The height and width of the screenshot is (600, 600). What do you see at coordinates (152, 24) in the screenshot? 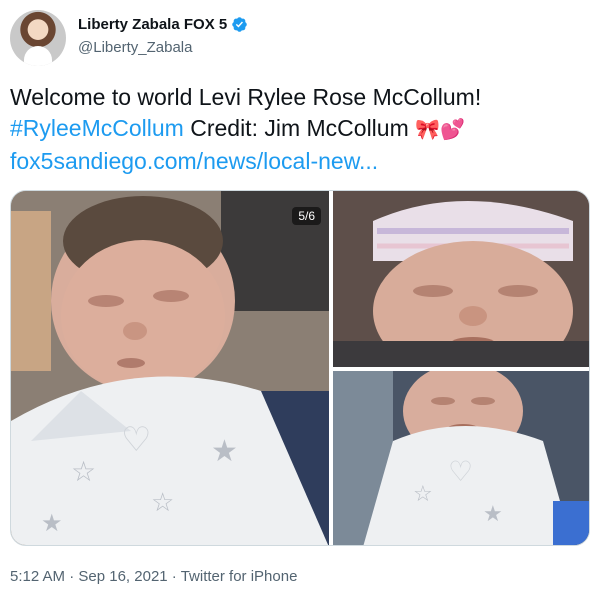
I see `author-display-name: Liberty Zabala FOX 5` at bounding box center [152, 24].